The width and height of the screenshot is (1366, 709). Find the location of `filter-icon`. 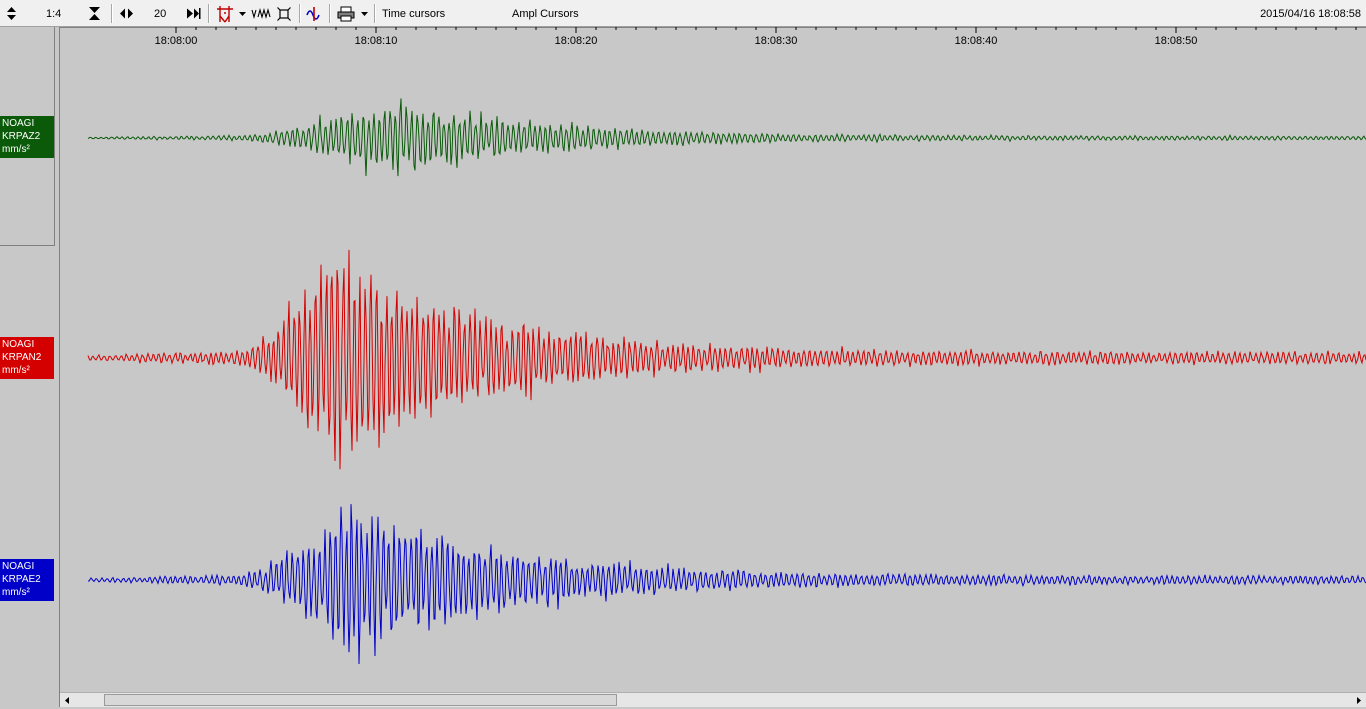

filter-icon is located at coordinates (261, 13).